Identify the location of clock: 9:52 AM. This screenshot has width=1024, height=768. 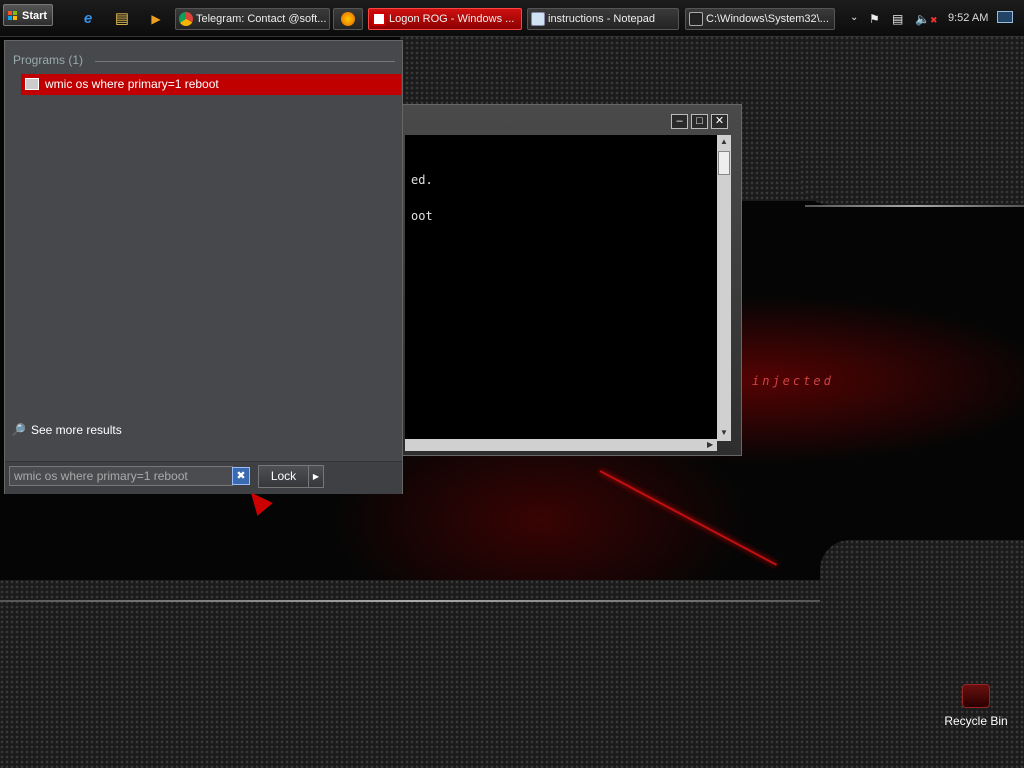
(968, 18).